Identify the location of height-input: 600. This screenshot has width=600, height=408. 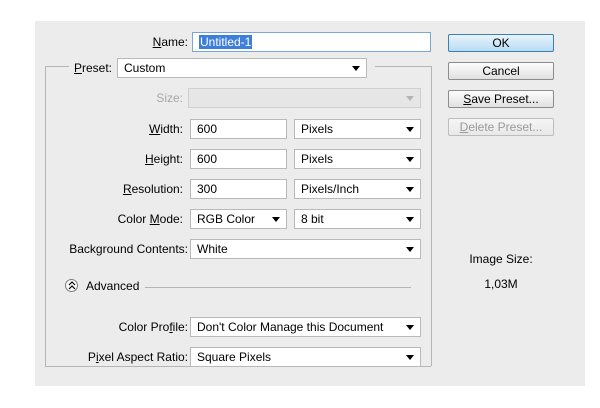
(238, 159).